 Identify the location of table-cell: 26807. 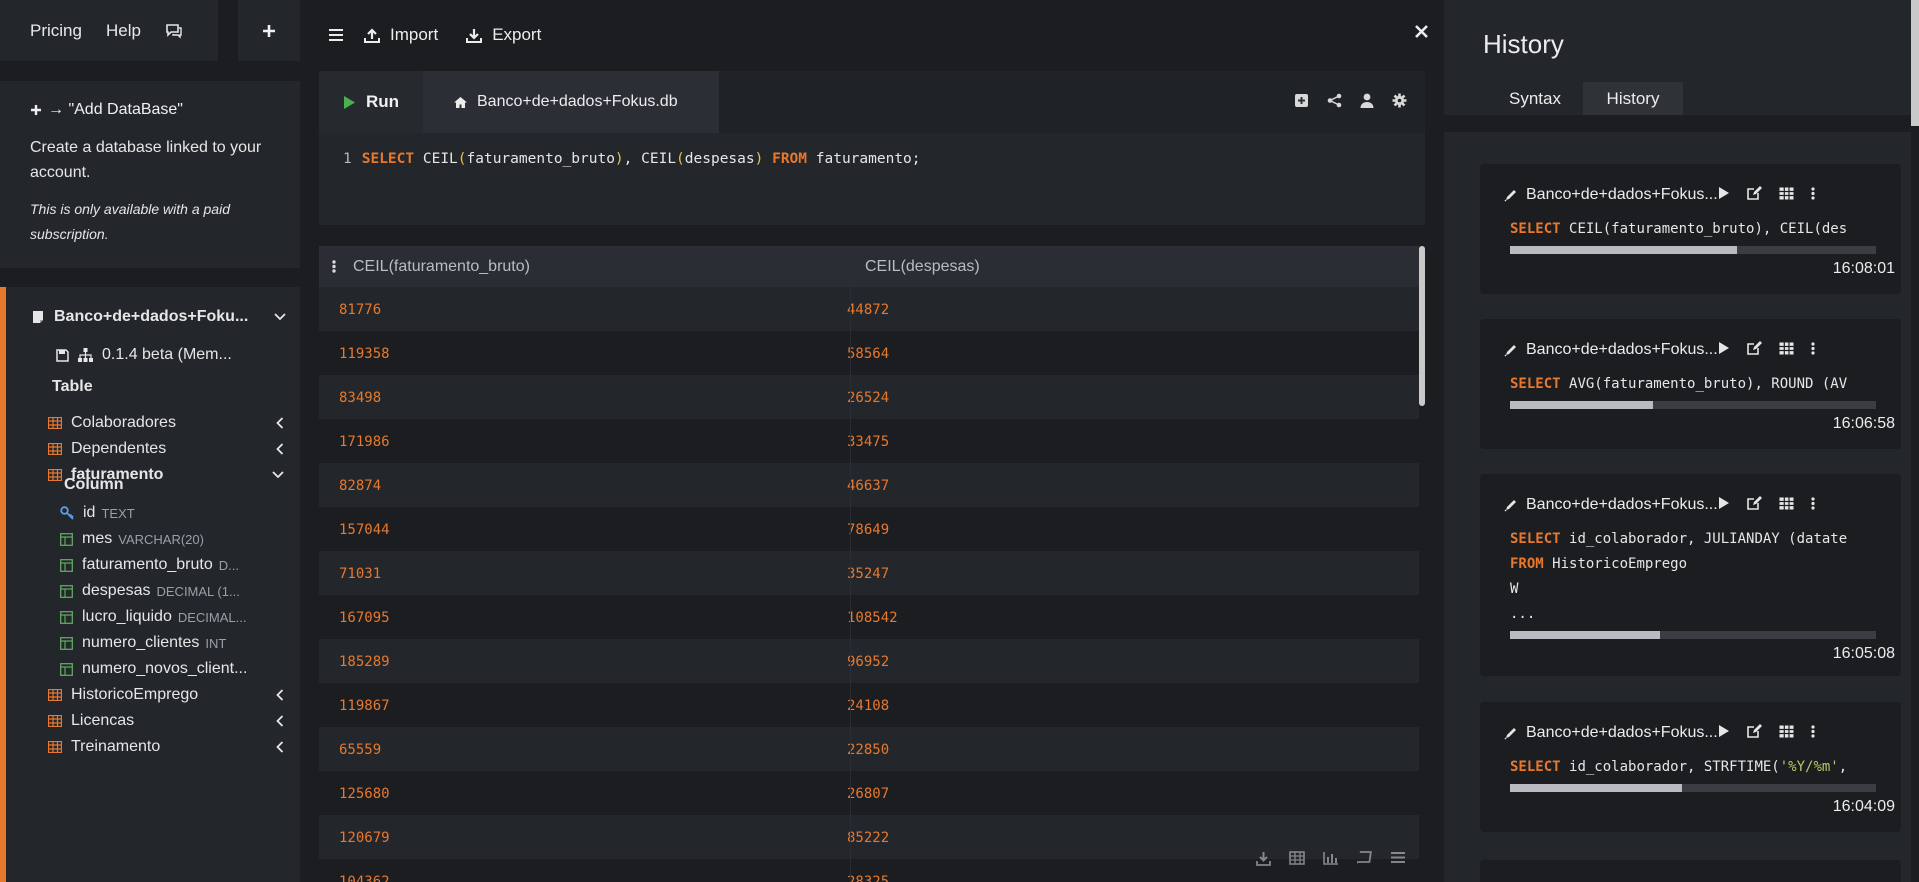
(868, 794).